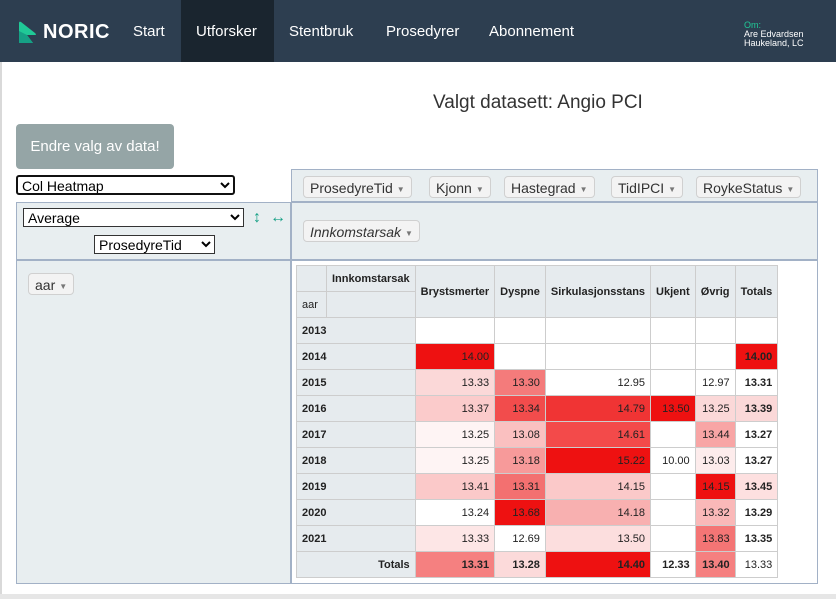  Describe the element at coordinates (356, 512) in the screenshot. I see `row-label: 2020` at that location.